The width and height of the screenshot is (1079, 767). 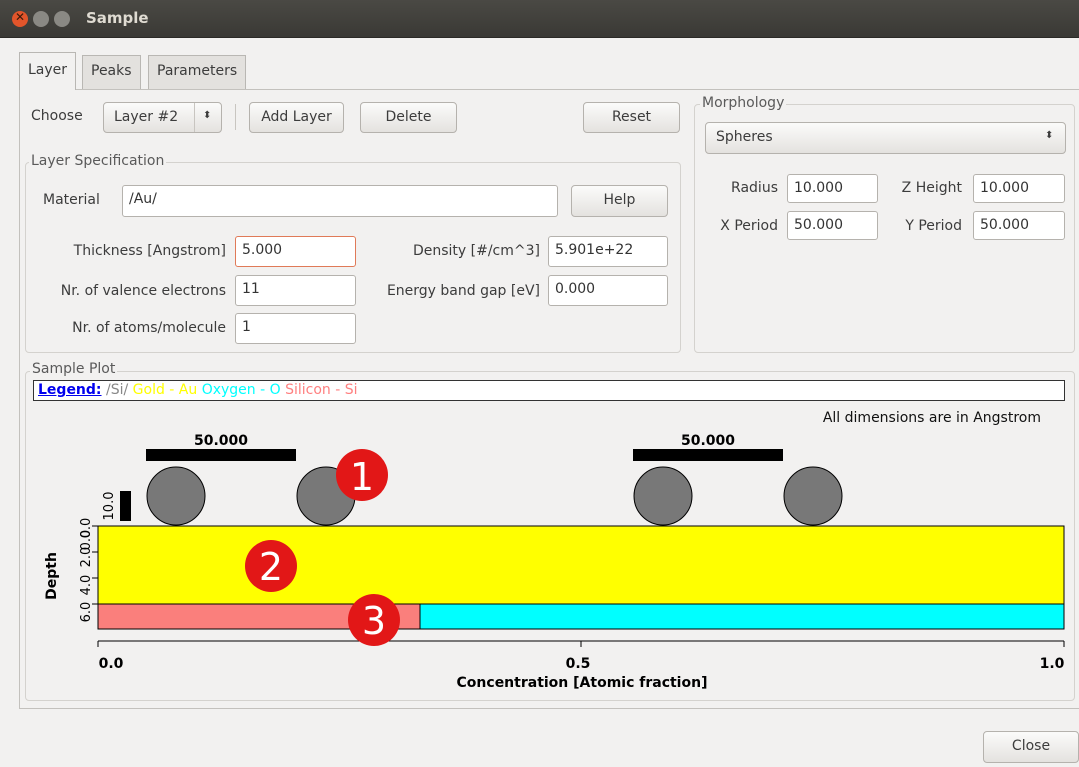 I want to click on annotation-label-1: 1, so click(x=362, y=477).